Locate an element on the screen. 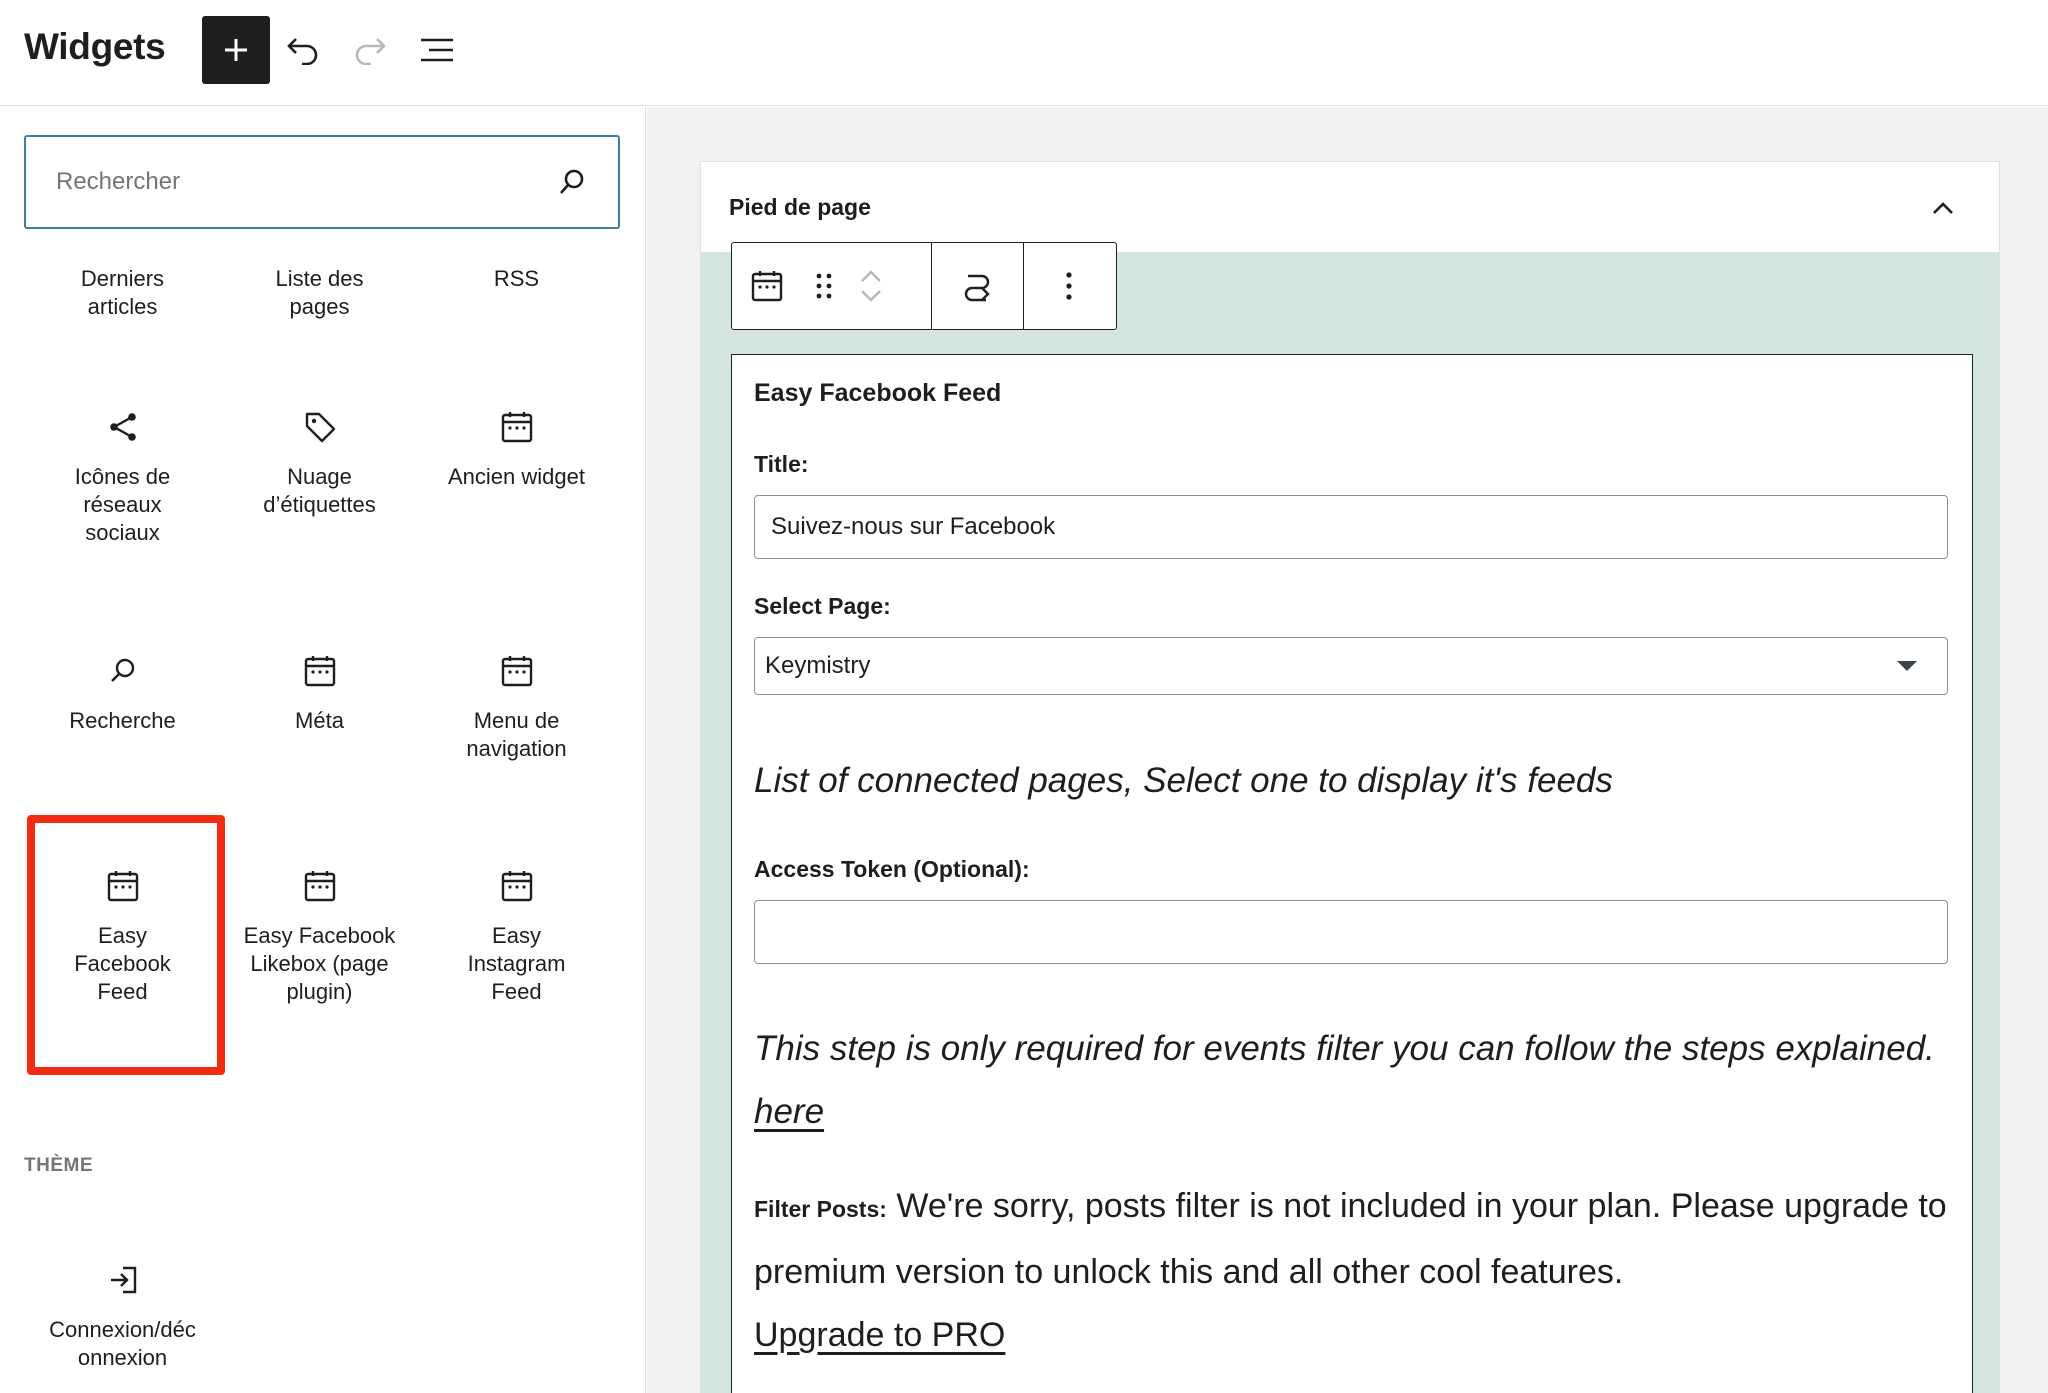 This screenshot has height=1393, width=2048. add-block-button is located at coordinates (236, 50).